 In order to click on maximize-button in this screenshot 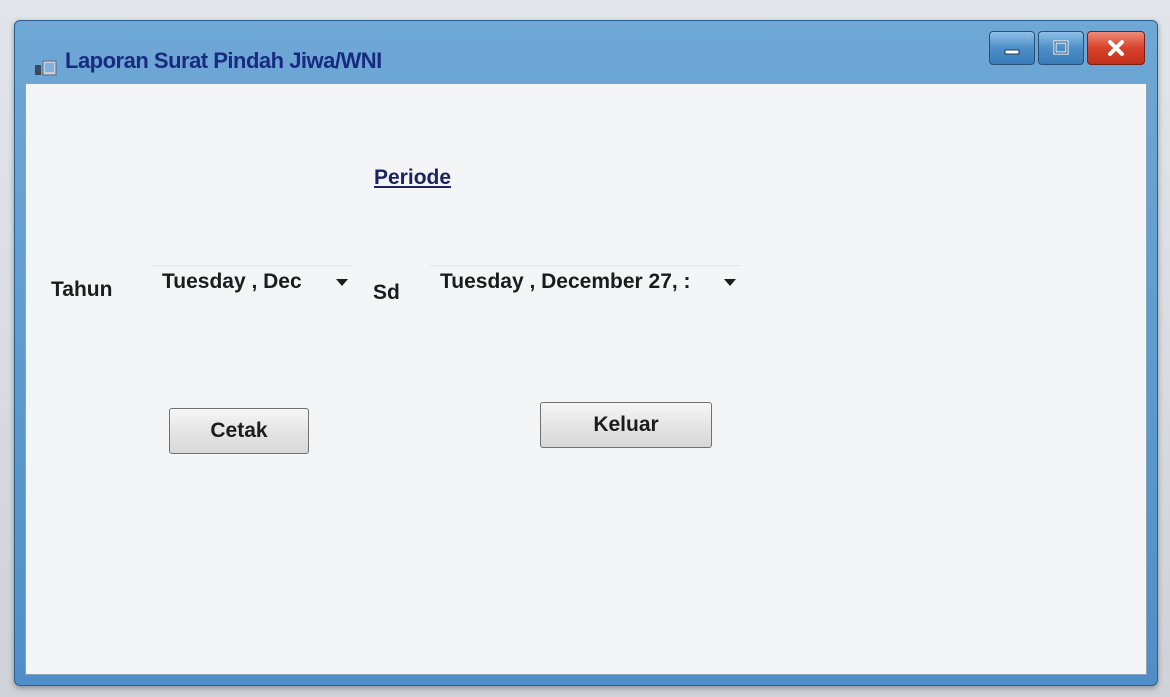, I will do `click(1061, 48)`.